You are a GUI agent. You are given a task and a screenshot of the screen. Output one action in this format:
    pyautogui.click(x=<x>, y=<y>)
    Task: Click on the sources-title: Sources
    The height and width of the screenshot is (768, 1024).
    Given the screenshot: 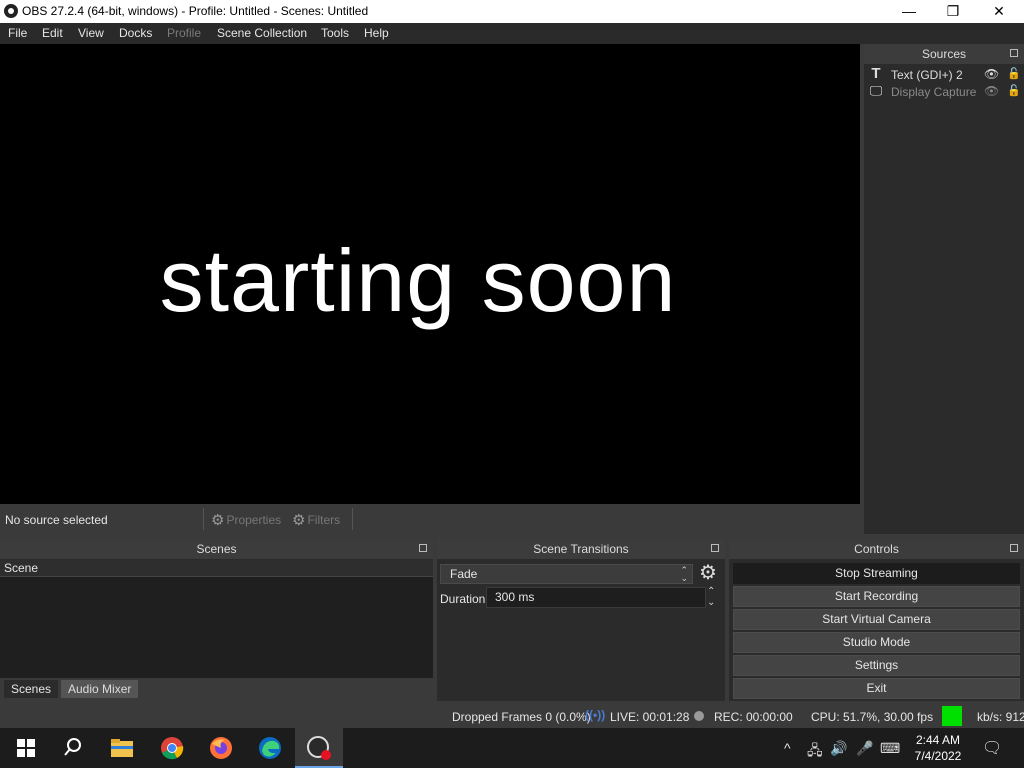 What is the action you would take?
    pyautogui.click(x=944, y=54)
    